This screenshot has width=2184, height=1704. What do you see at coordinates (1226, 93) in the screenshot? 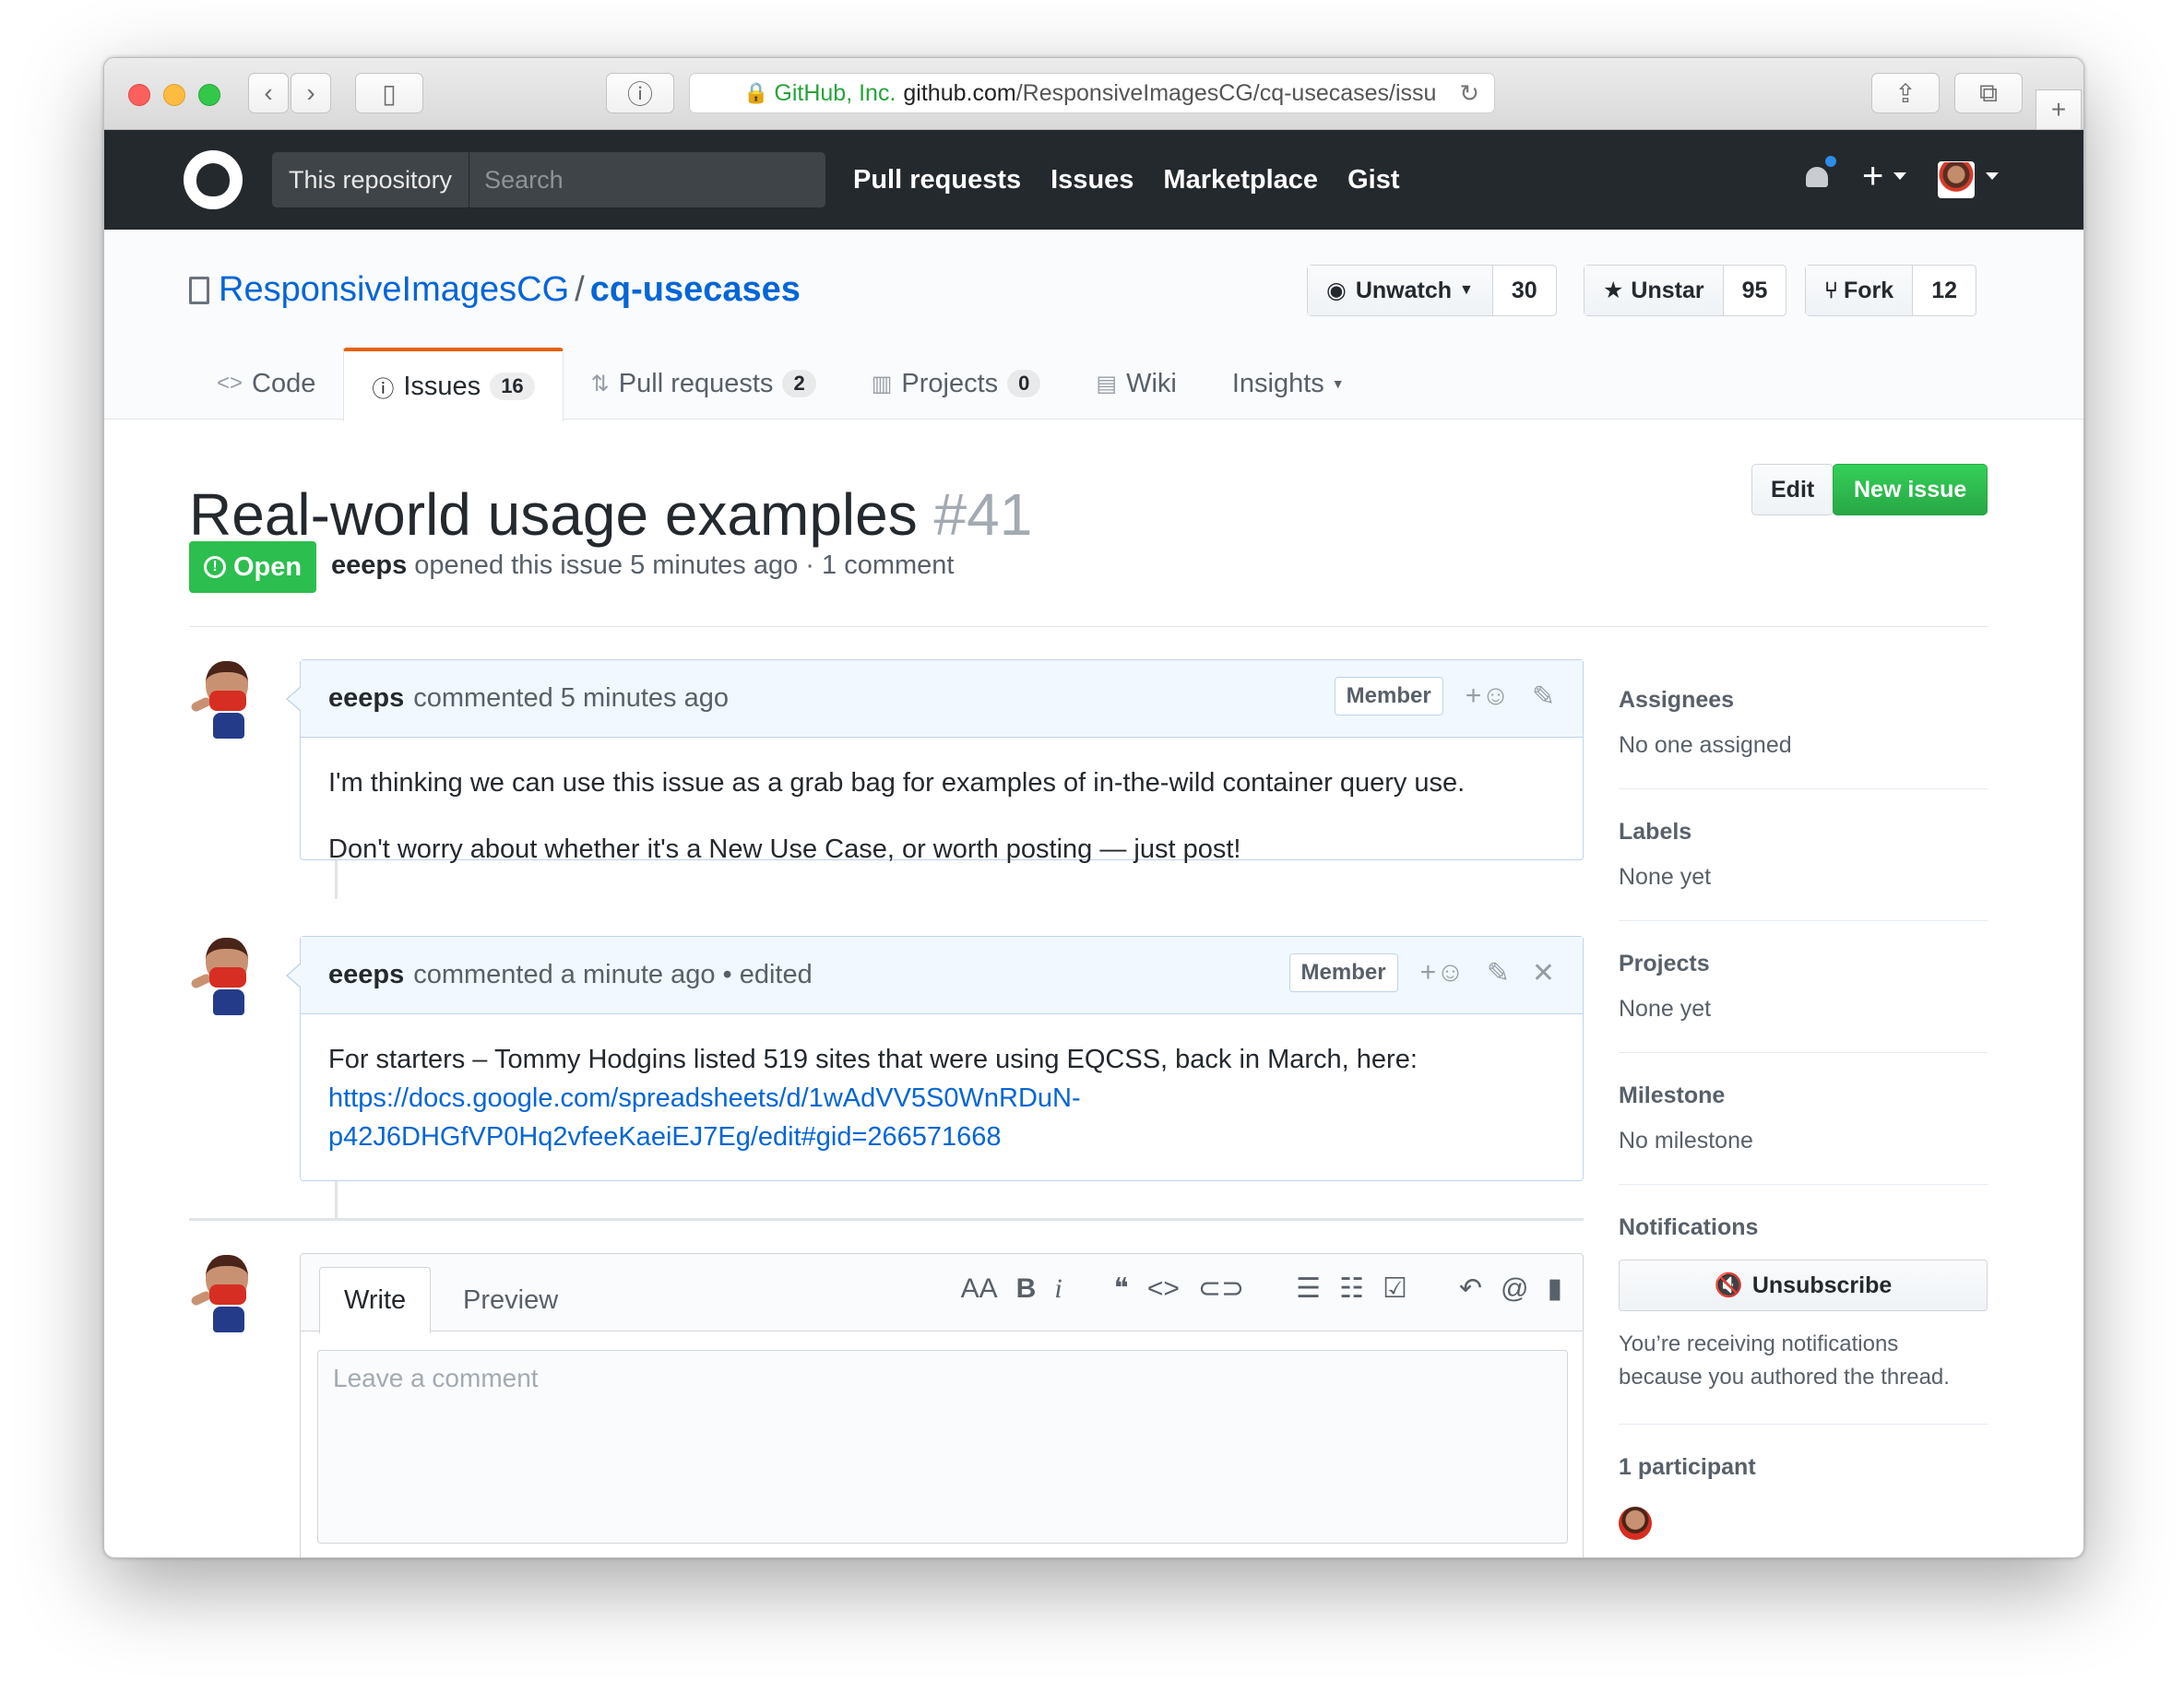
I see `url-path: /ResponsiveImagesCG/cq-usecases/issu` at bounding box center [1226, 93].